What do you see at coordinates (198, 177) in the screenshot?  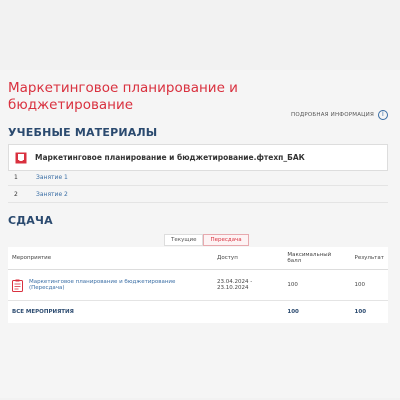 I see `list-item: 1 Занятие 1` at bounding box center [198, 177].